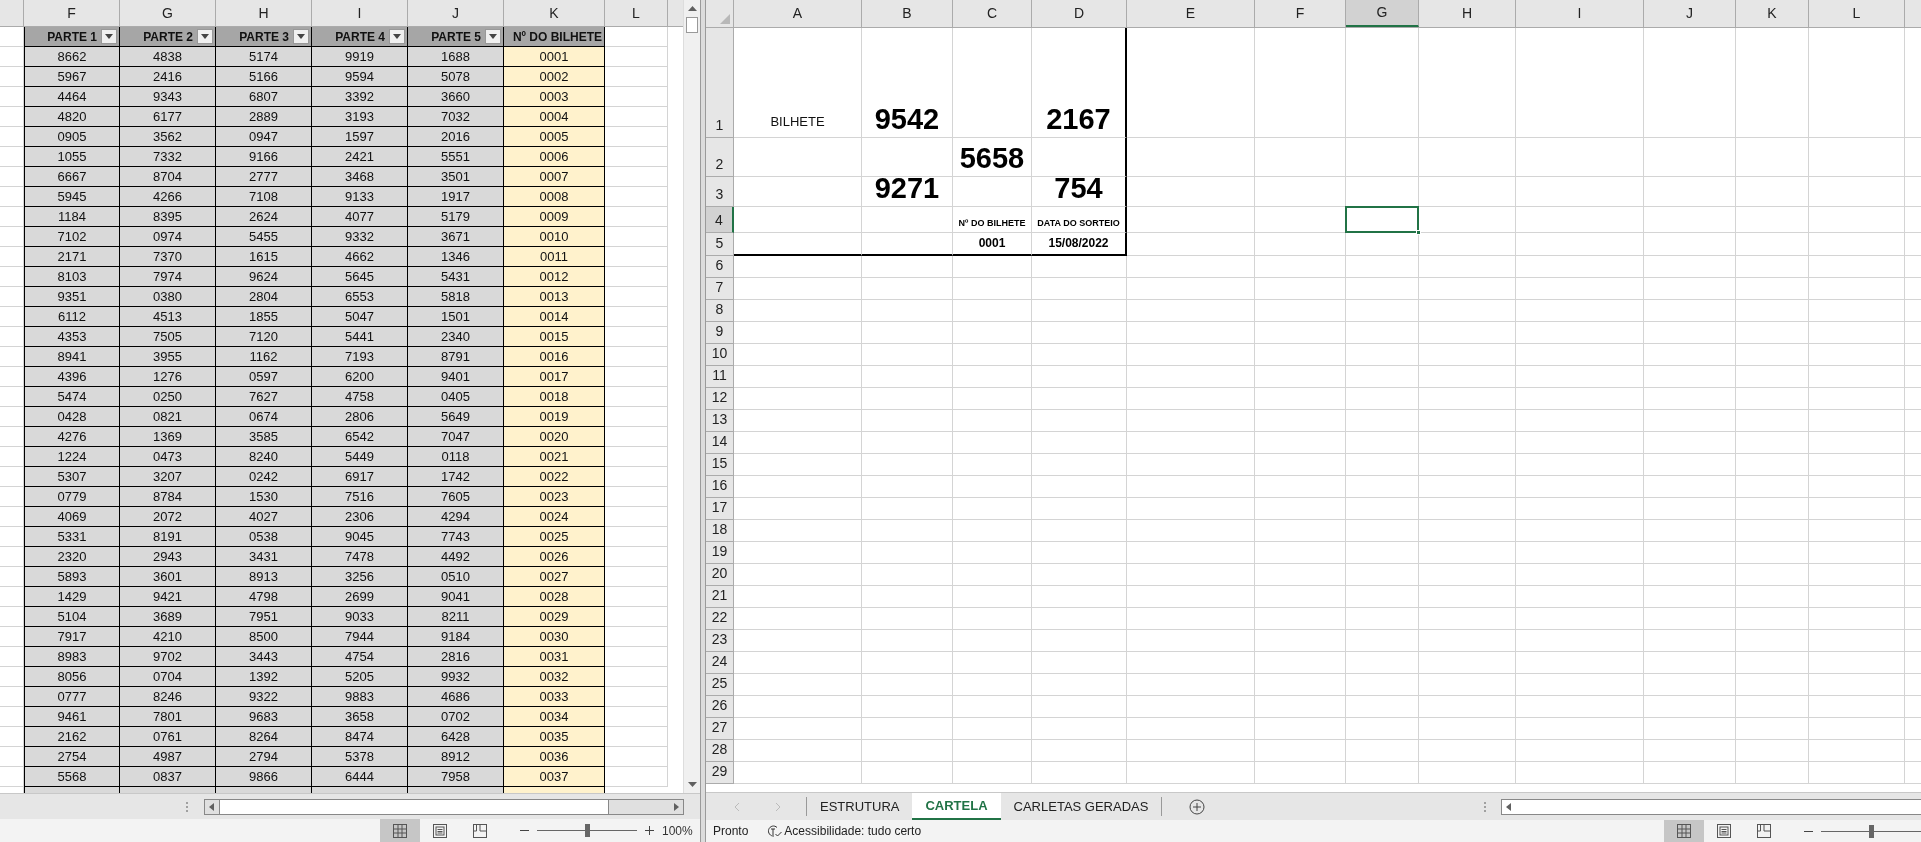 Image resolution: width=1921 pixels, height=842 pixels. What do you see at coordinates (691, 396) in the screenshot?
I see `vertical-scrollbar` at bounding box center [691, 396].